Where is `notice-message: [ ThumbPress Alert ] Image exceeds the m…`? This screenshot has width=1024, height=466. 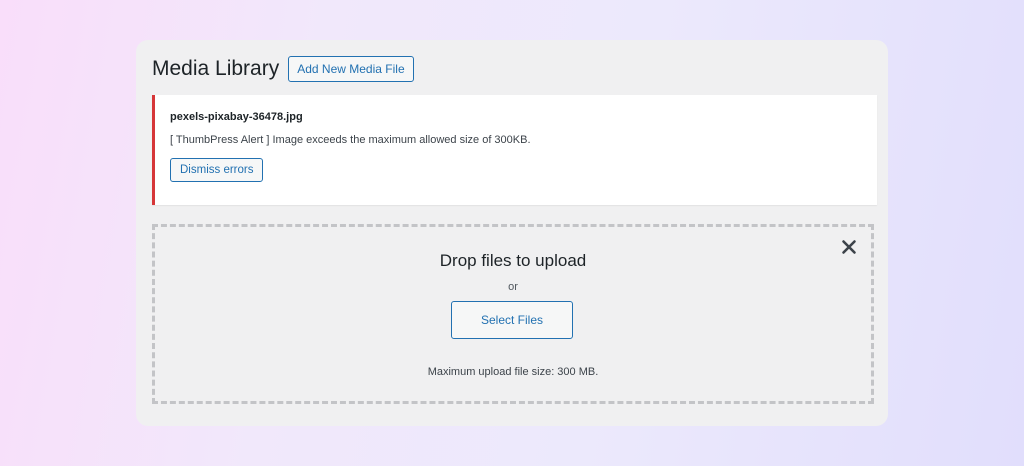 notice-message: [ ThumbPress Alert ] Image exceeds the m… is located at coordinates (350, 140).